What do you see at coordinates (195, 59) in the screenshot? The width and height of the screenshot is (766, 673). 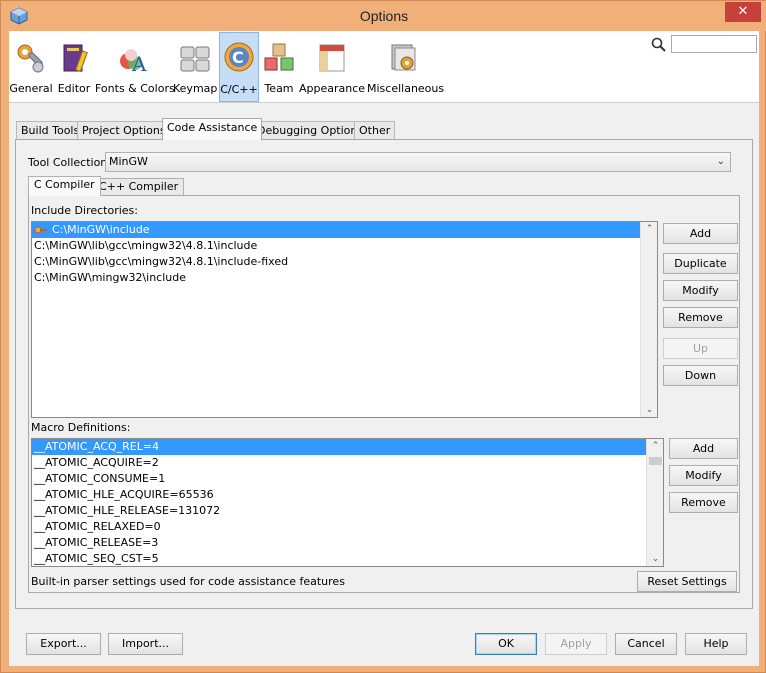 I see `keyboard-icon` at bounding box center [195, 59].